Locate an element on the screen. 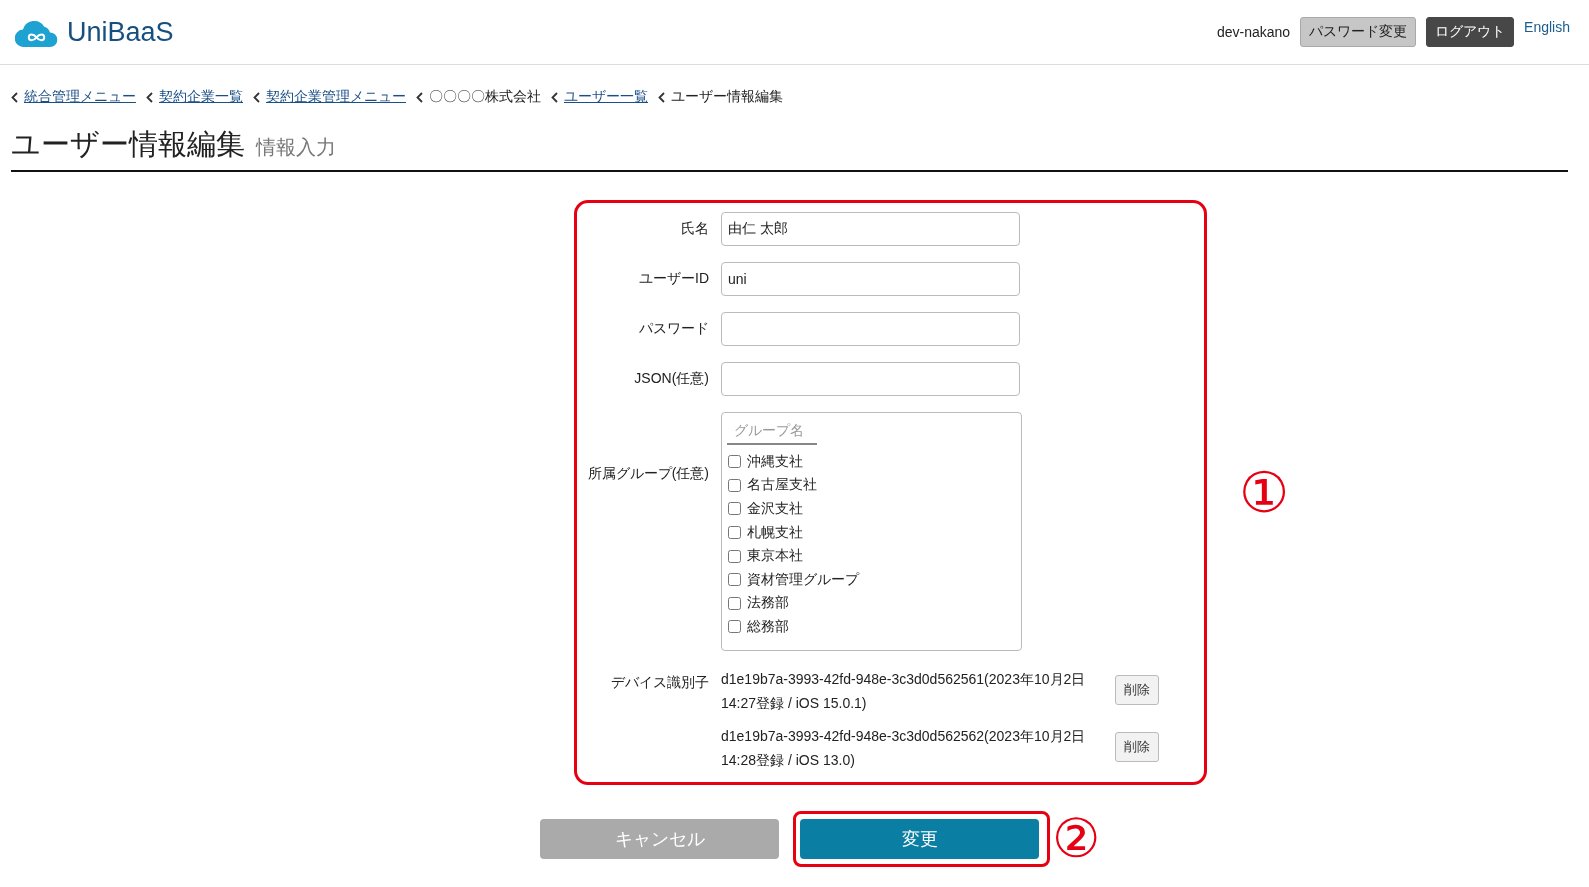 This screenshot has width=1589, height=887. device-id-text: d1e19b7a-3993-42fd-948e-3c3d0d562562(2023年10月2日14:28登録 / iOS 13.0) is located at coordinates (904, 748).